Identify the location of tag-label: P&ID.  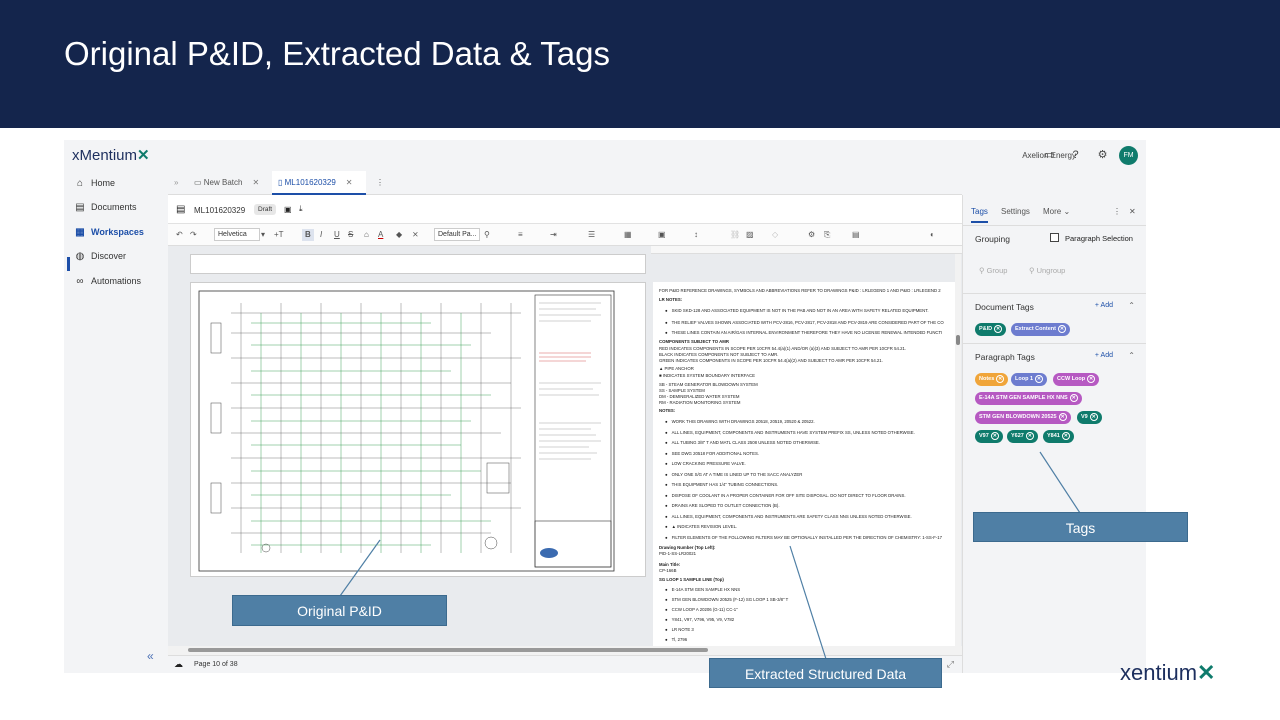
(986, 329).